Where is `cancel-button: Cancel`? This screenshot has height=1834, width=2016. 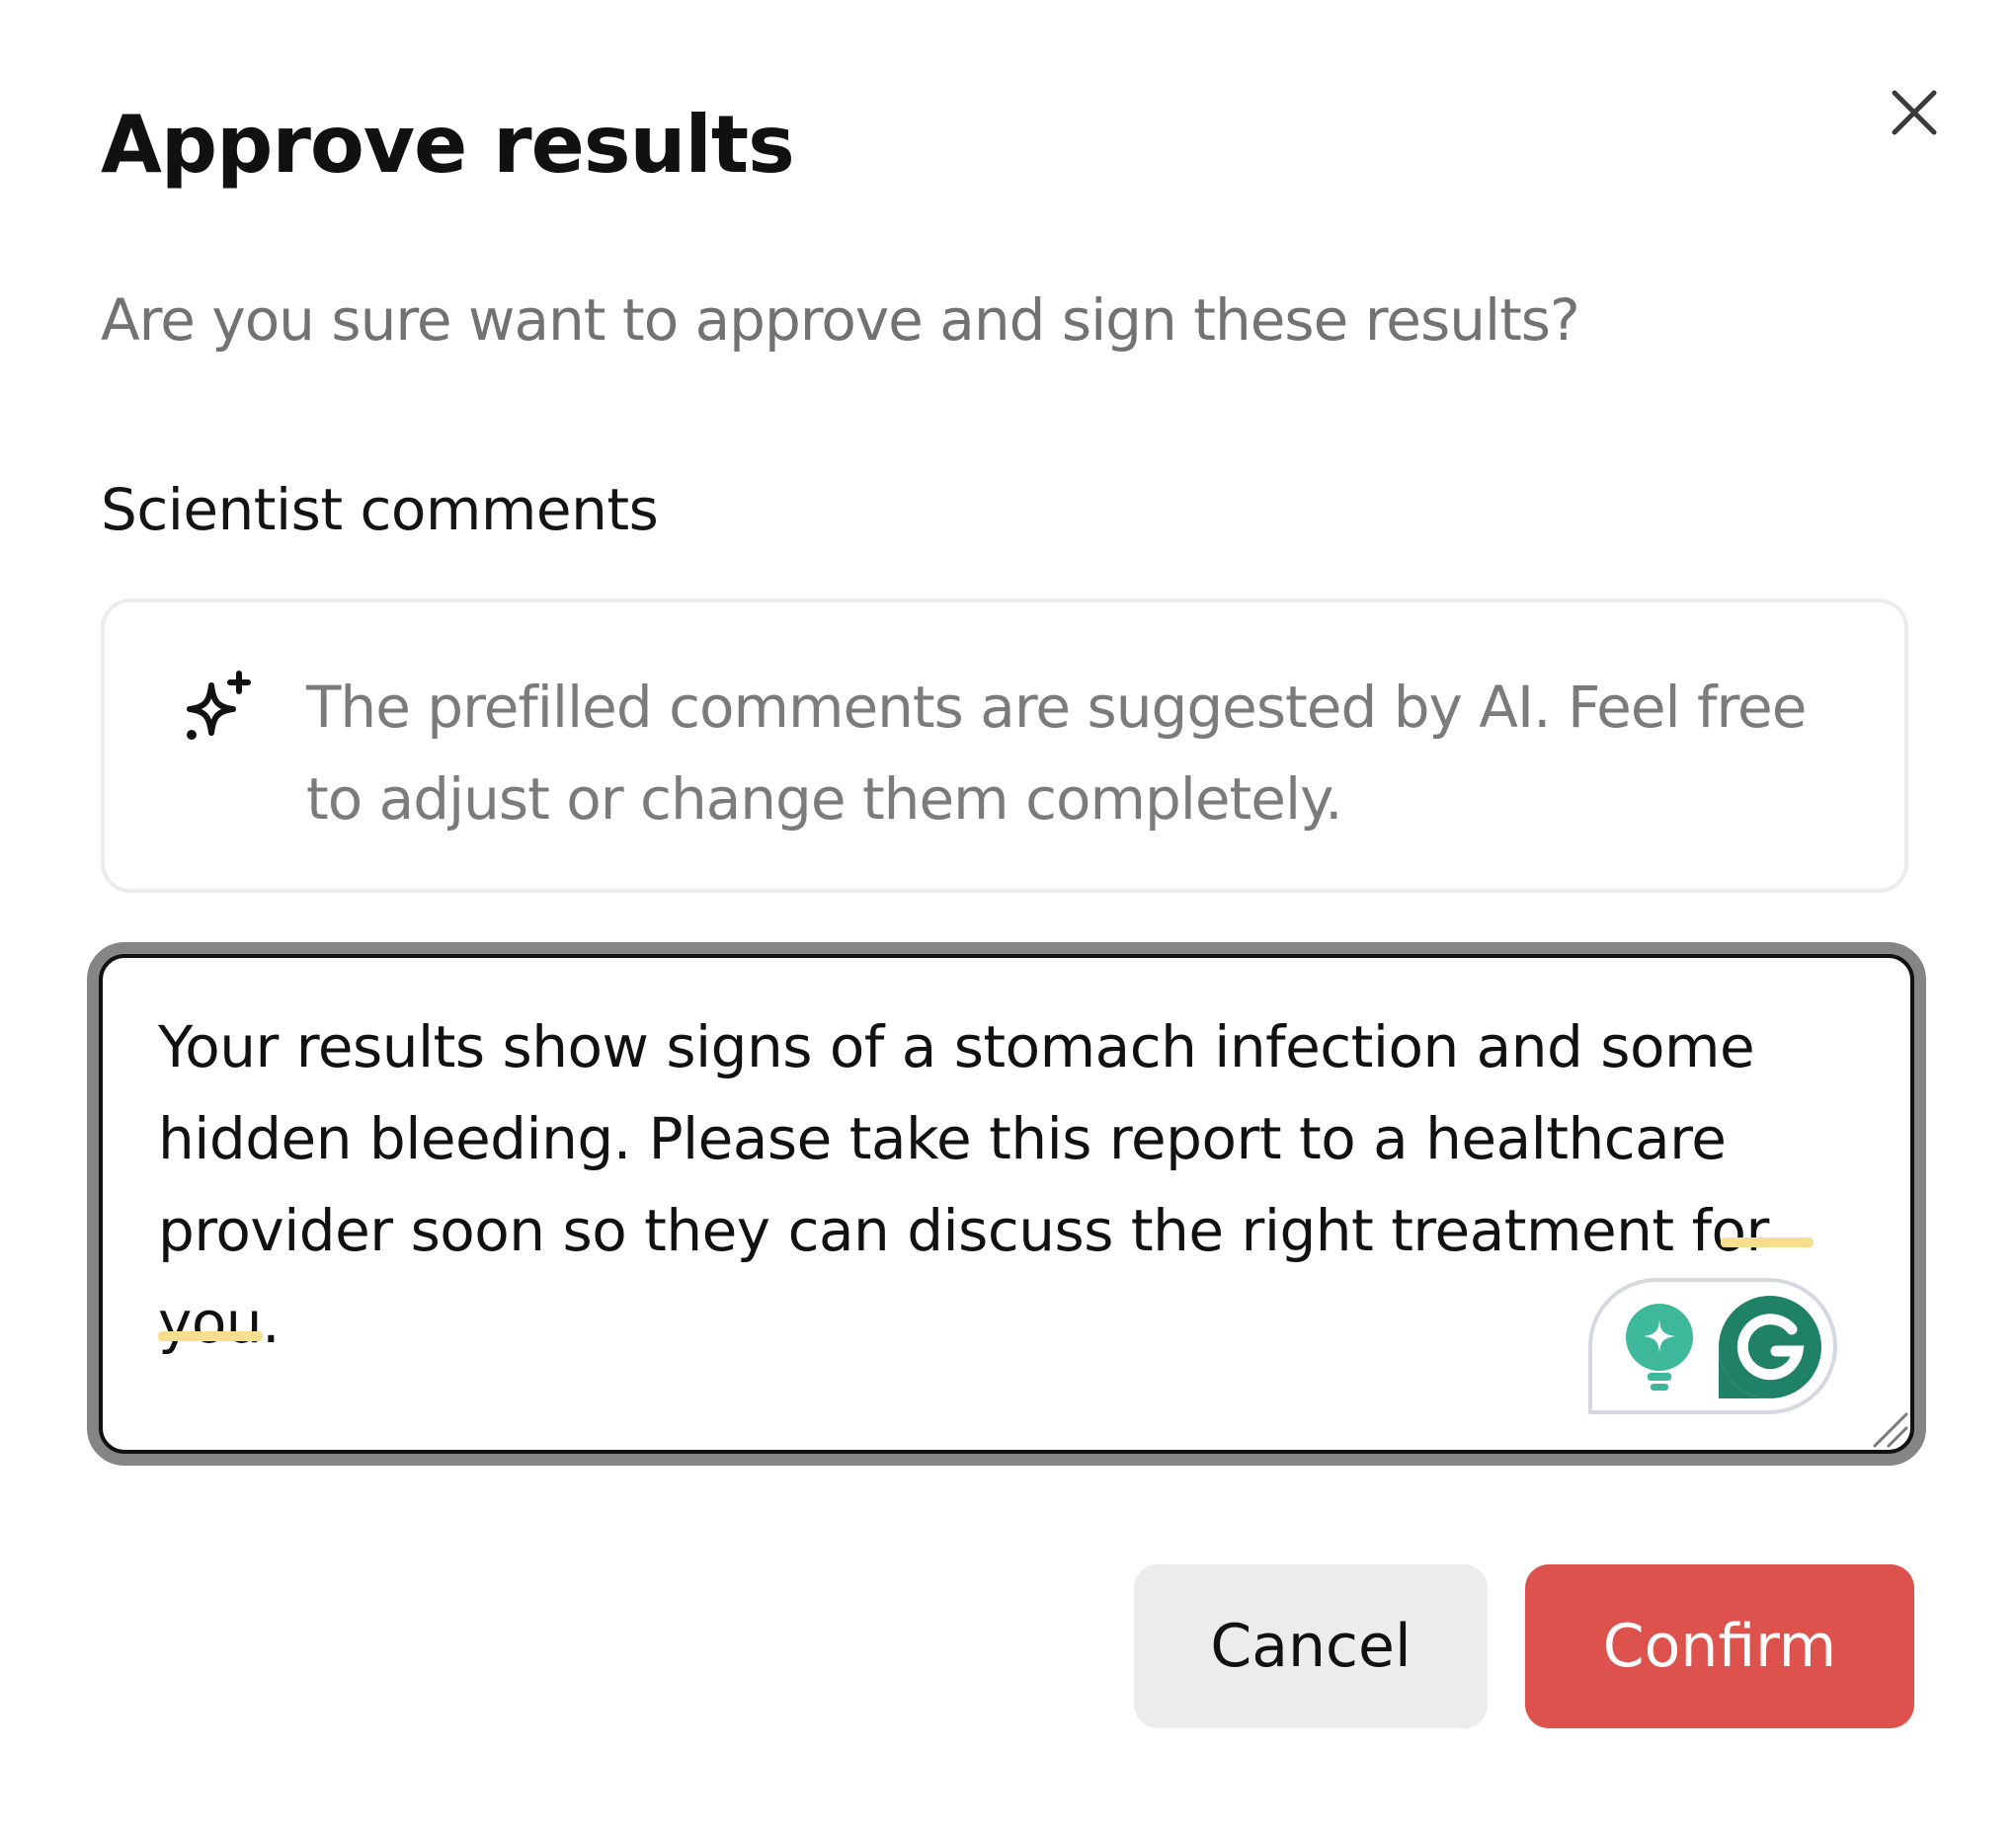 cancel-button: Cancel is located at coordinates (1311, 1646).